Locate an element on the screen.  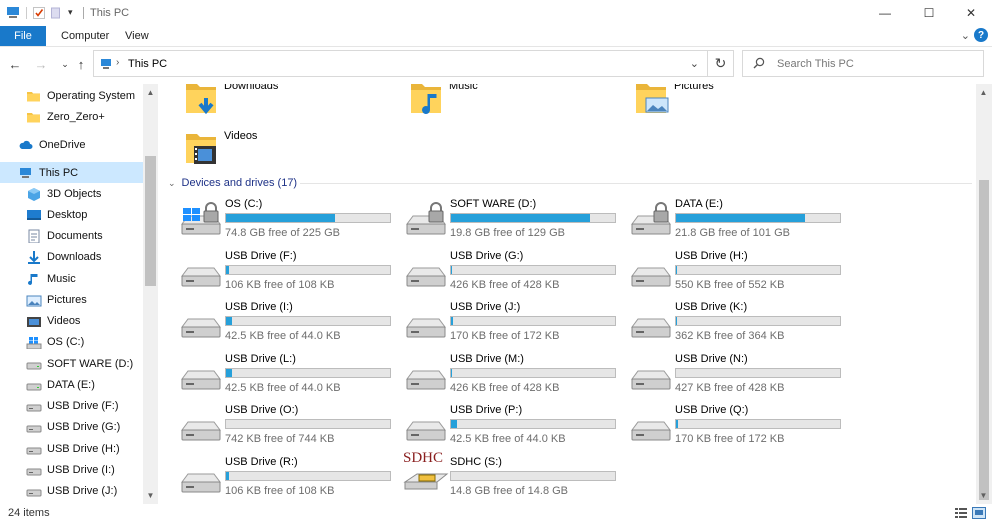
content-scrollbar: ▲ ▼ is located at coordinates (984, 294).